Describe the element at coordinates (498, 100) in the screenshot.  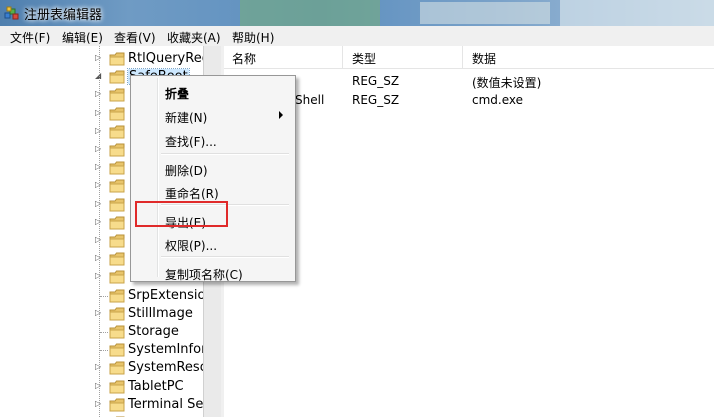
I see `value-data: cmd.exe` at that location.